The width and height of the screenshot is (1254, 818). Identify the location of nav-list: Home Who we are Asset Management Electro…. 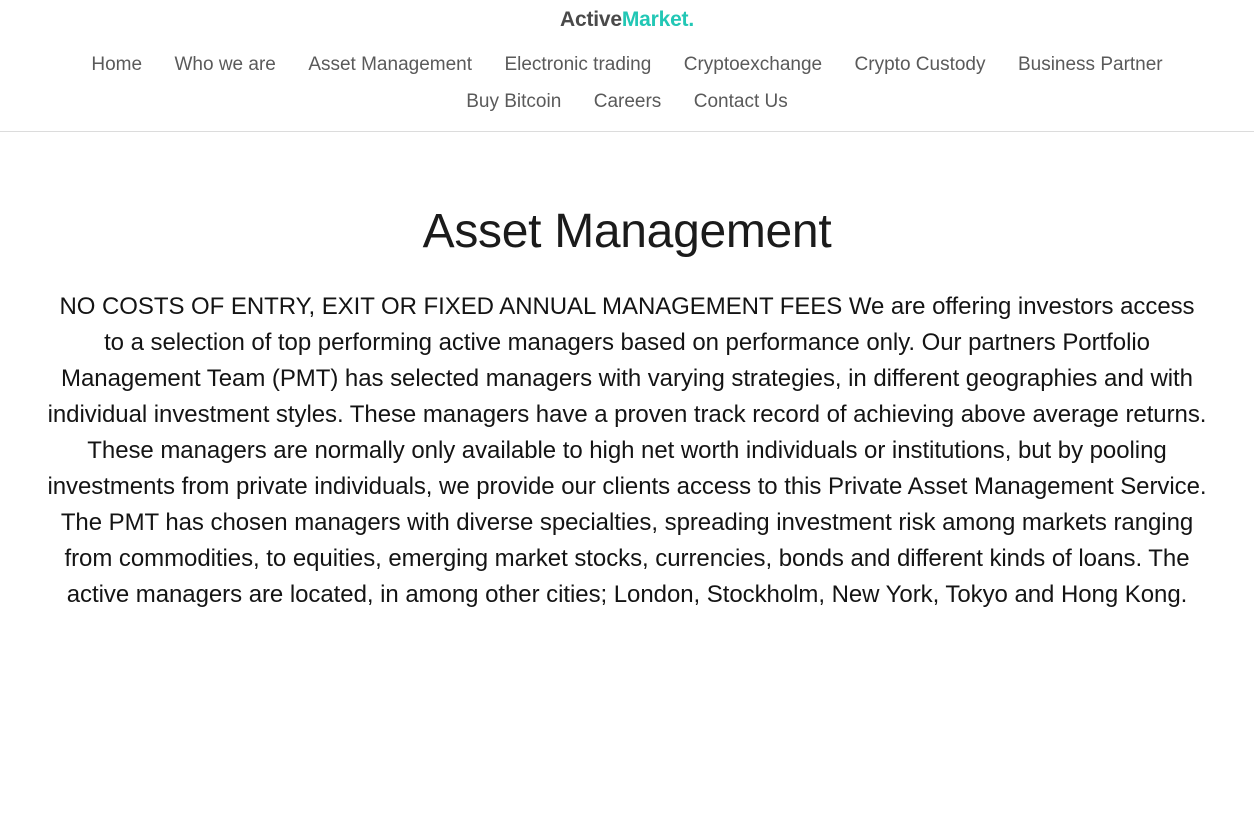
(627, 84).